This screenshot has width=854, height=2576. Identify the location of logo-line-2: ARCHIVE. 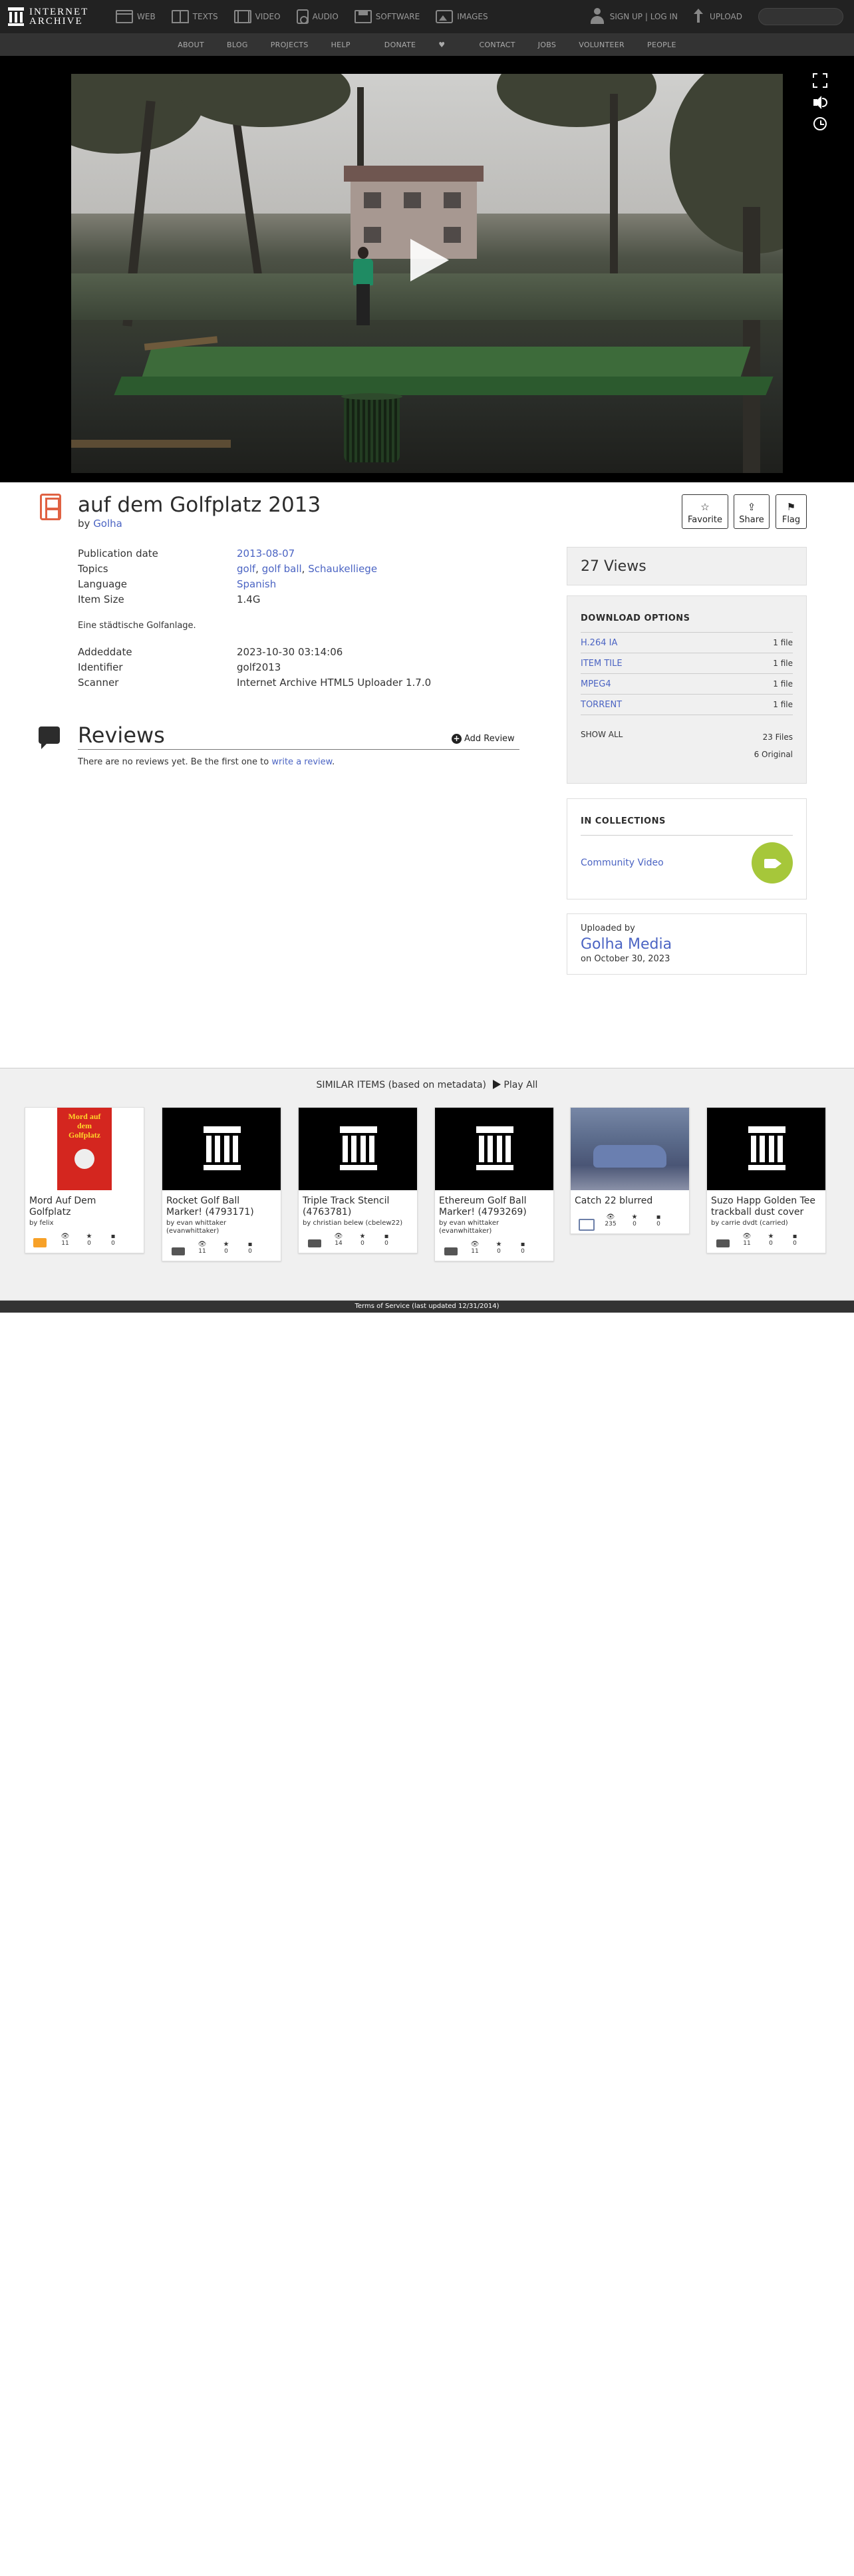
(56, 21).